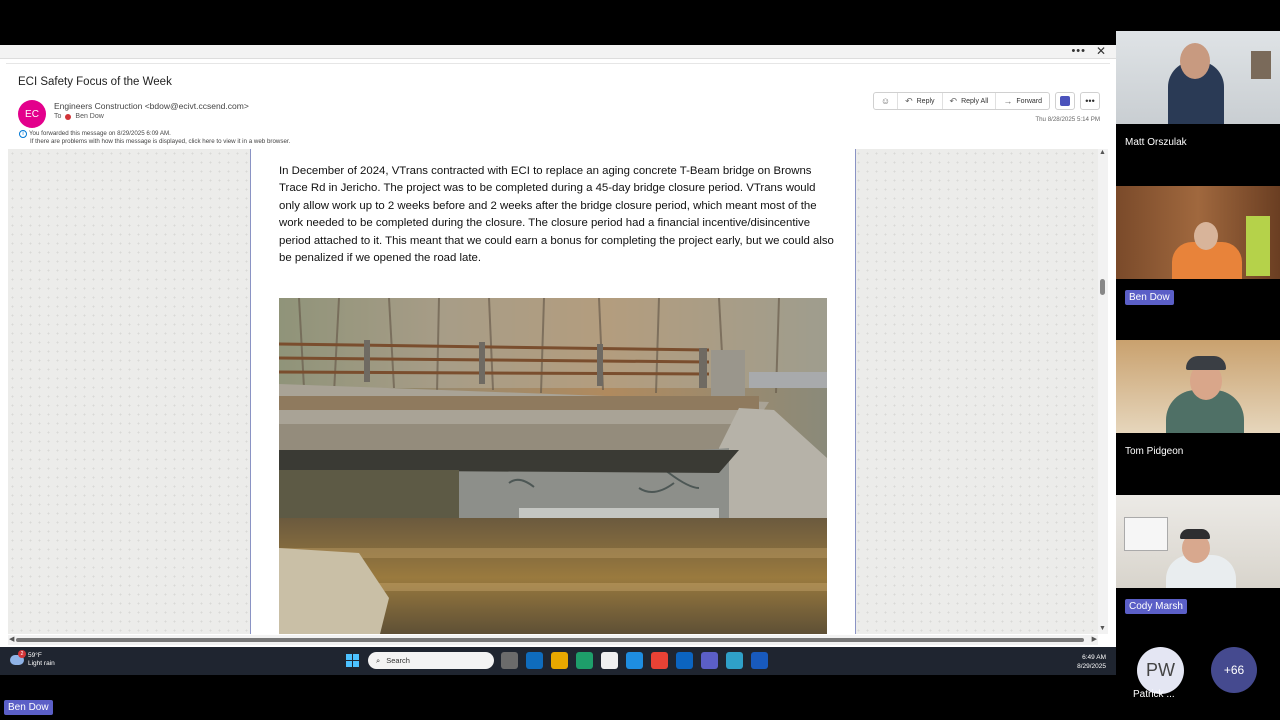  I want to click on teams-share-button, so click(1065, 101).